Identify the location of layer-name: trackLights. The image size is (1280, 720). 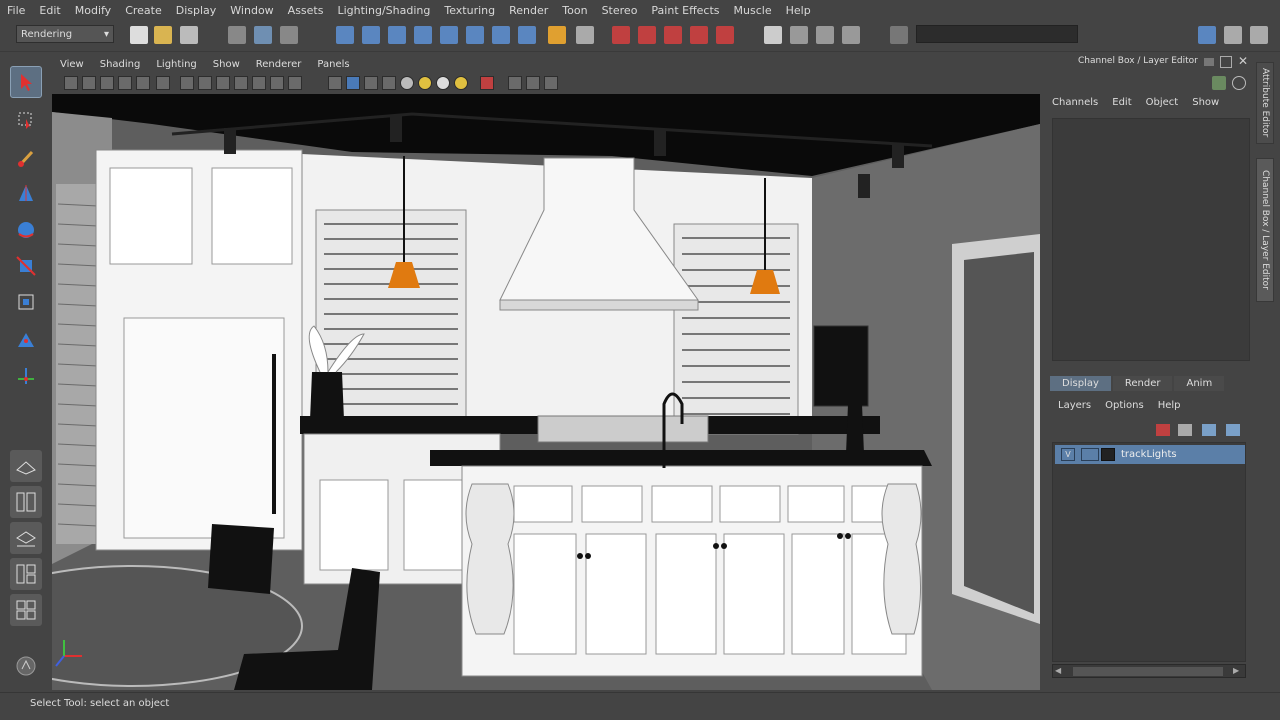
(1149, 454).